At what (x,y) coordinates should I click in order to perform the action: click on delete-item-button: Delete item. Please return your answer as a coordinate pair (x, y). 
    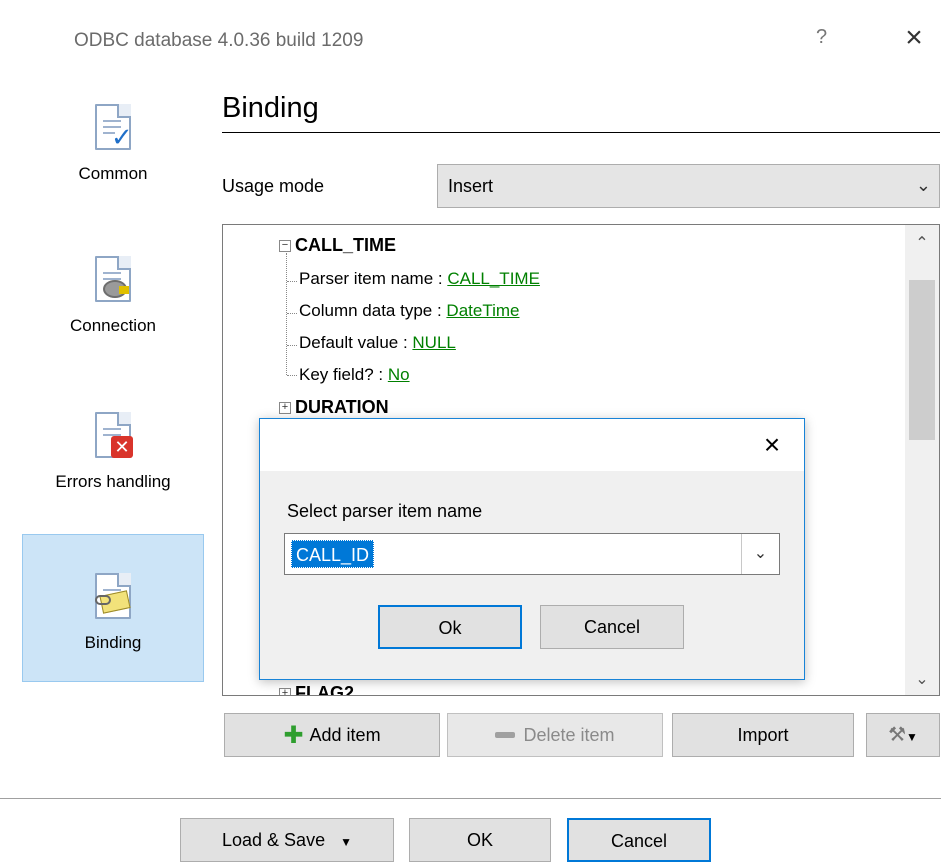
    Looking at the image, I should click on (555, 735).